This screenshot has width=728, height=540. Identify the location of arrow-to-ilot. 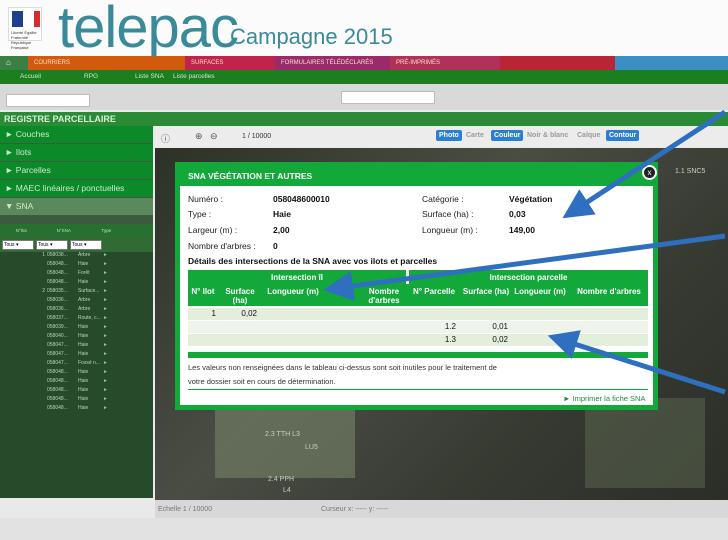
(524, 267).